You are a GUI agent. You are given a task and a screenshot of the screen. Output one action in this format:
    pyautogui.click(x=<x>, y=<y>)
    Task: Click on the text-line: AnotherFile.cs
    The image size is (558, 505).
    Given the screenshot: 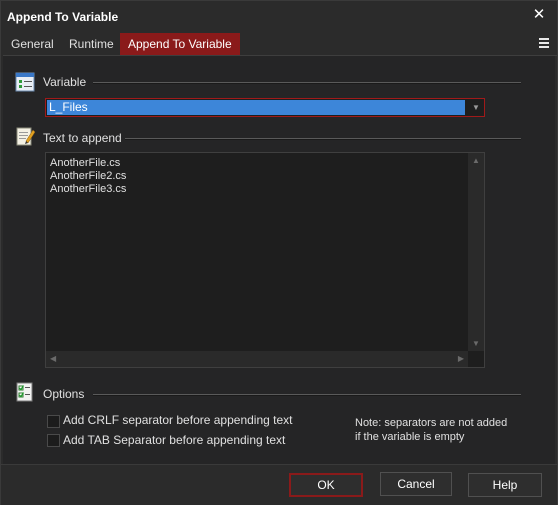 What is the action you would take?
    pyautogui.click(x=85, y=163)
    